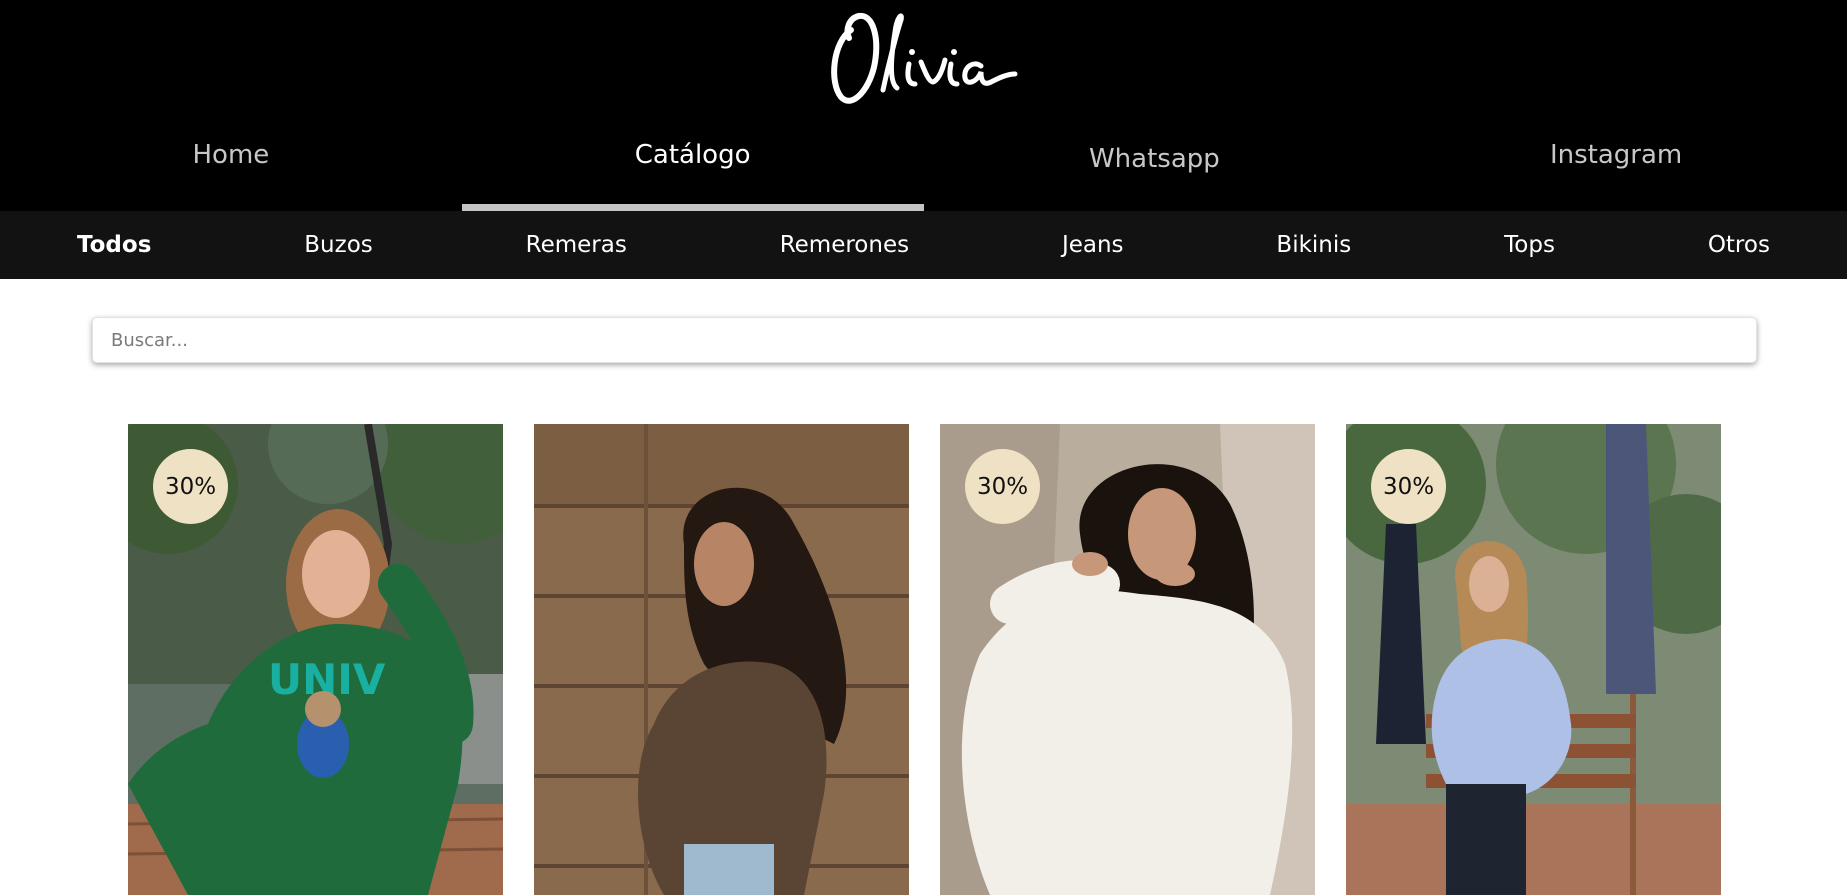 This screenshot has height=895, width=1847. Describe the element at coordinates (692, 155) in the screenshot. I see `nav-catalogo-label: Catálogo` at that location.